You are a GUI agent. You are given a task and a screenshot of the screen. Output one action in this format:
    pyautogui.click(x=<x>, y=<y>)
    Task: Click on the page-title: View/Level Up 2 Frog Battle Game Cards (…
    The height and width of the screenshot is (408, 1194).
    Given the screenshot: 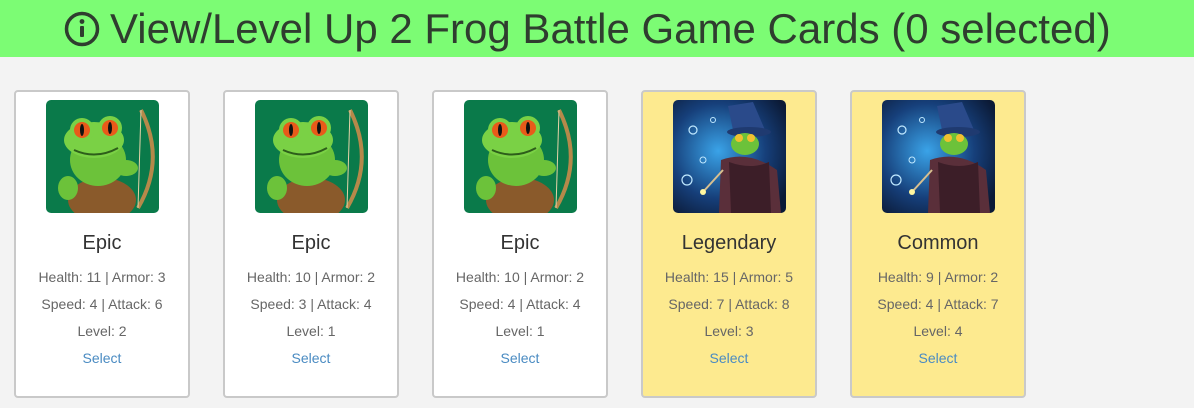 What is the action you would take?
    pyautogui.click(x=610, y=28)
    